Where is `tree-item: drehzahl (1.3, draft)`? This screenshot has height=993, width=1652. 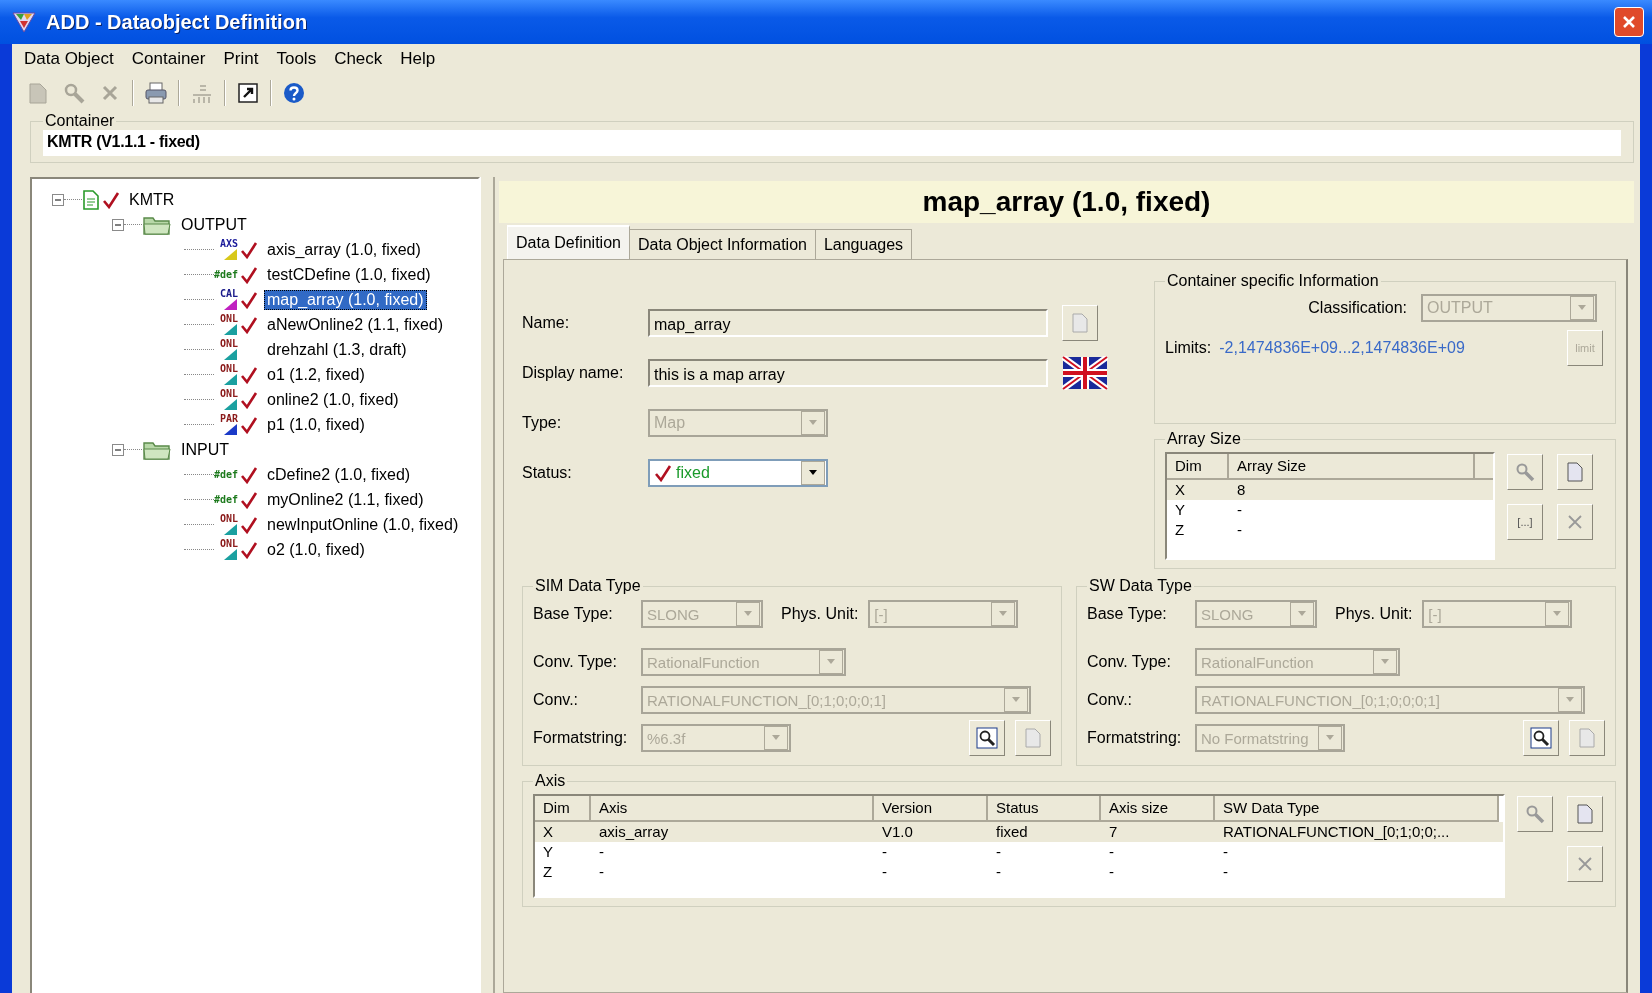 tree-item: drehzahl (1.3, draft) is located at coordinates (337, 349).